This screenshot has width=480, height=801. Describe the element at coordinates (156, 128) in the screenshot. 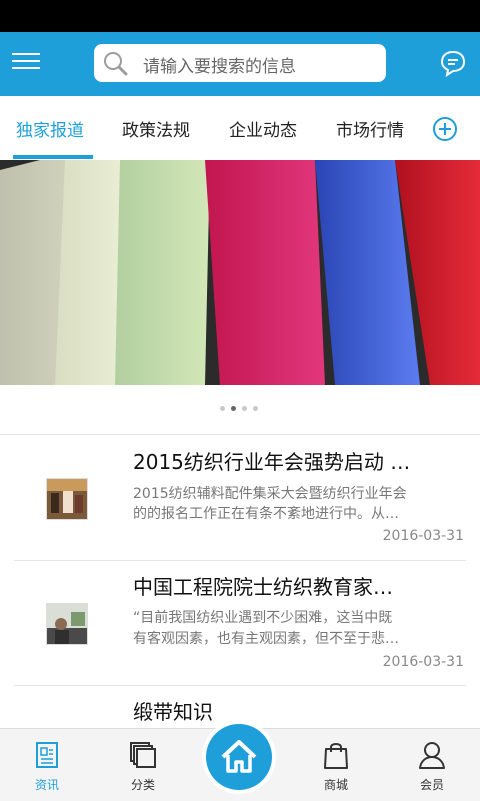

I see `tab-policy: 政策法规` at that location.